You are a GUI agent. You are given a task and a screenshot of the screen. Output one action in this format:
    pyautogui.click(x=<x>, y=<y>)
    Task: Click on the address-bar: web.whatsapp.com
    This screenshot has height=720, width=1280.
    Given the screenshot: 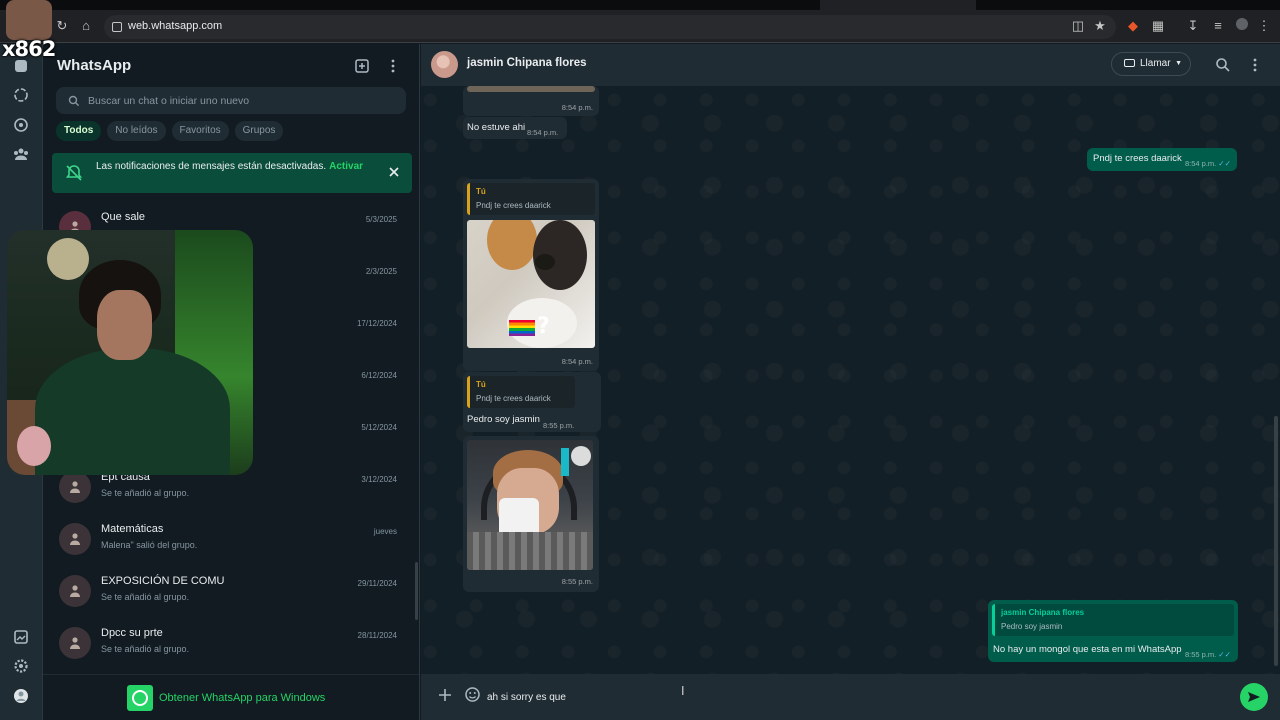 What is the action you would take?
    pyautogui.click(x=610, y=27)
    